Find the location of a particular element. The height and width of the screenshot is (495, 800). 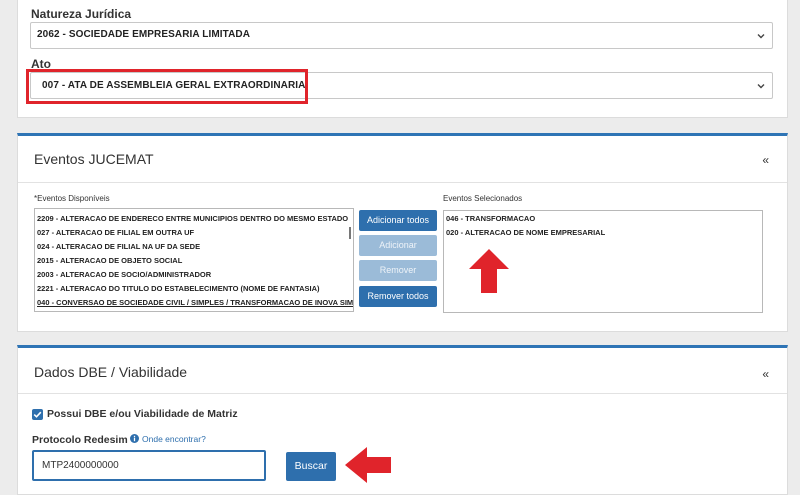

info-icon is located at coordinates (134, 438).